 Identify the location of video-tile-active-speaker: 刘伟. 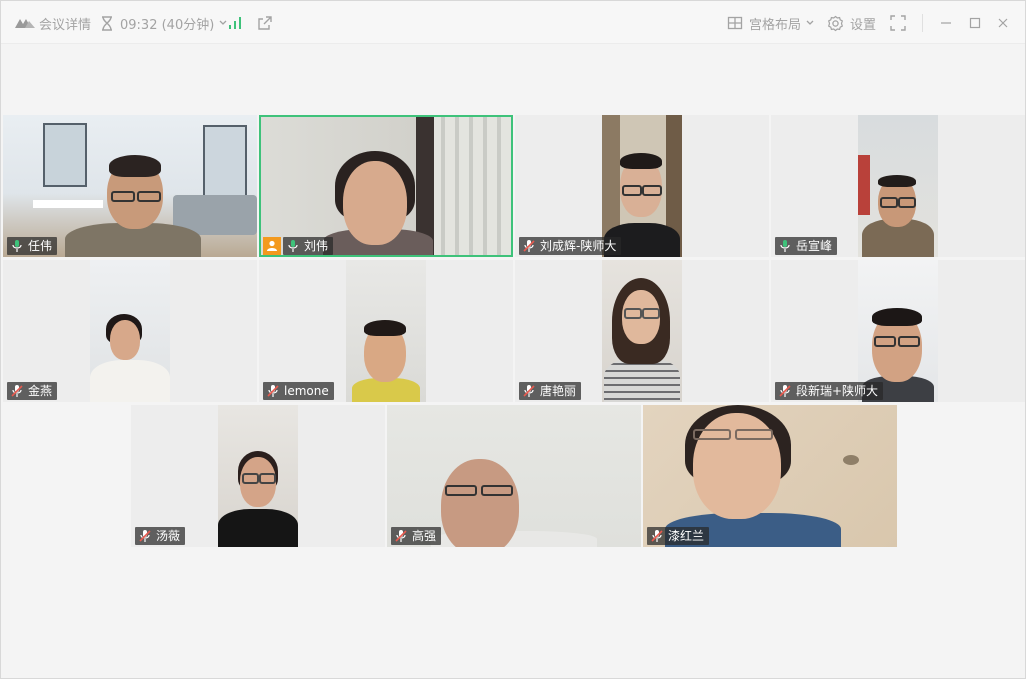
(386, 186).